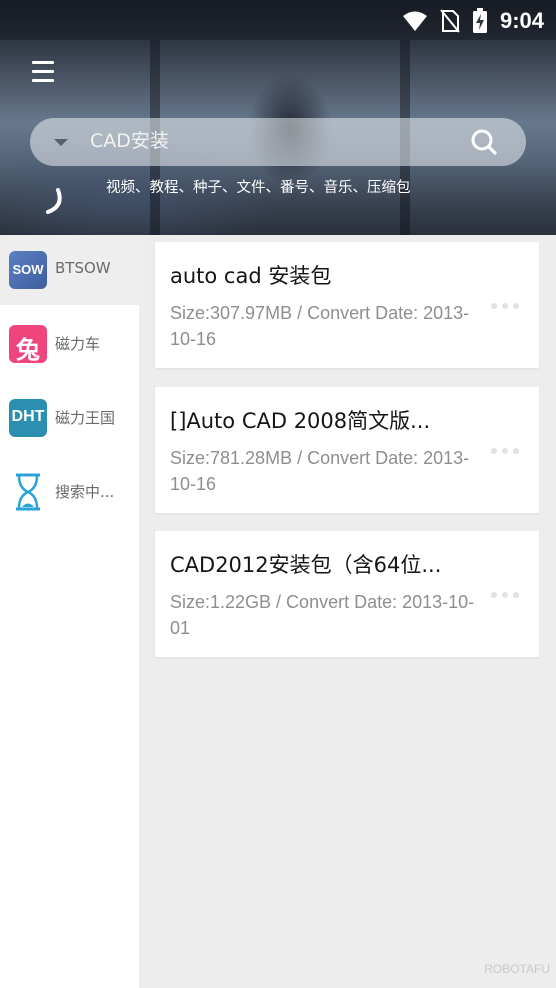 This screenshot has height=988, width=556. What do you see at coordinates (28, 344) in the screenshot?
I see `rabbit-logo-icon: 兔` at bounding box center [28, 344].